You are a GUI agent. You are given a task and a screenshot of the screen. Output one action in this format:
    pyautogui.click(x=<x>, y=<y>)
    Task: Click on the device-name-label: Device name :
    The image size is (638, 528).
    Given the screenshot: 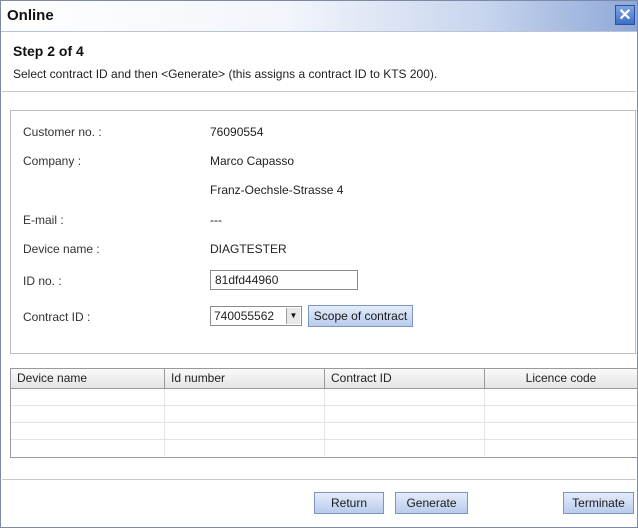 What is the action you would take?
    pyautogui.click(x=61, y=249)
    